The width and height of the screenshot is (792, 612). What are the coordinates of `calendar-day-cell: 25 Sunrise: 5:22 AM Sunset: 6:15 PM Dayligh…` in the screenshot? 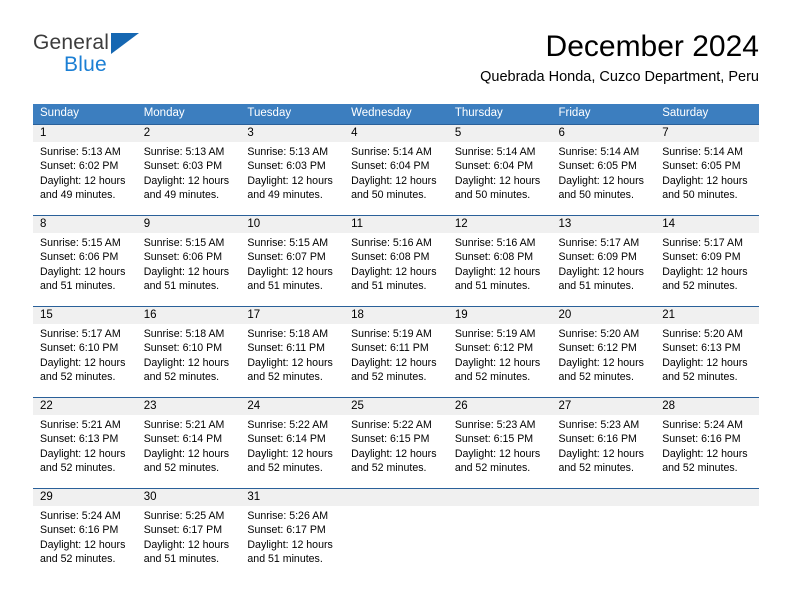 It's located at (396, 442).